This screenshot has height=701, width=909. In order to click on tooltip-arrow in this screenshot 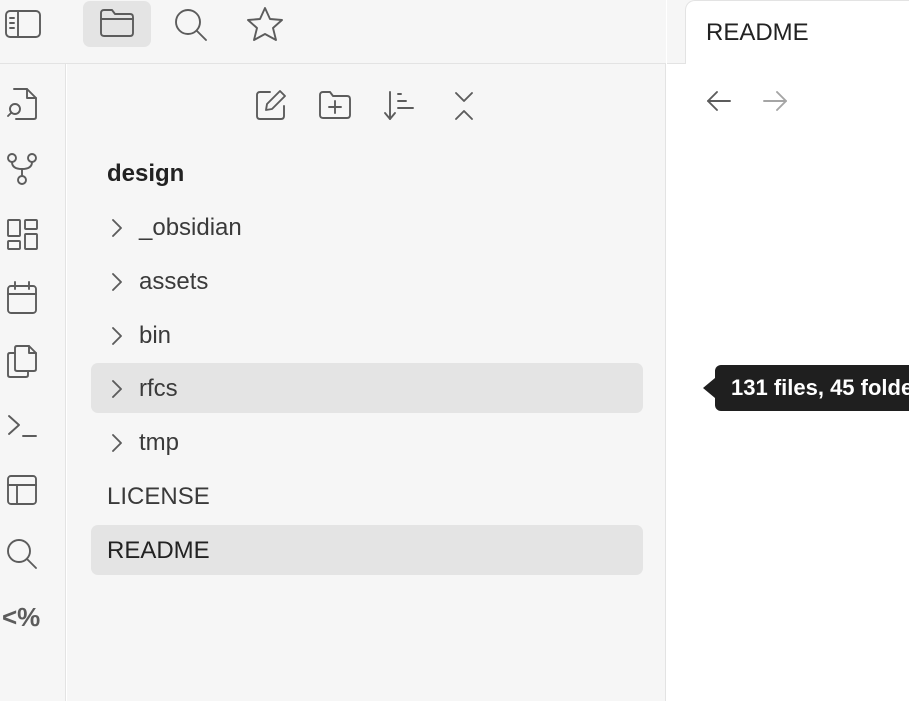, I will do `click(709, 388)`.